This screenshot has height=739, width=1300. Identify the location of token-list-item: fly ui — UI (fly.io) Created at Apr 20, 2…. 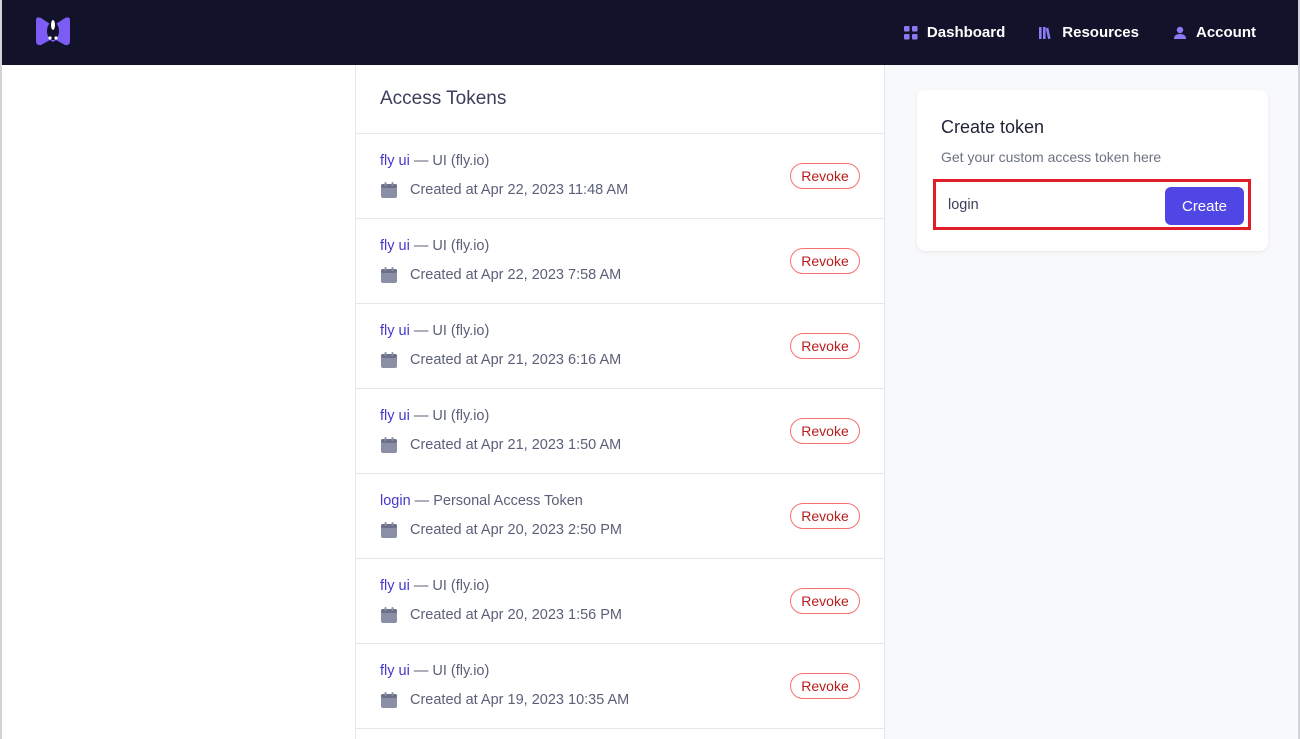
(620, 601).